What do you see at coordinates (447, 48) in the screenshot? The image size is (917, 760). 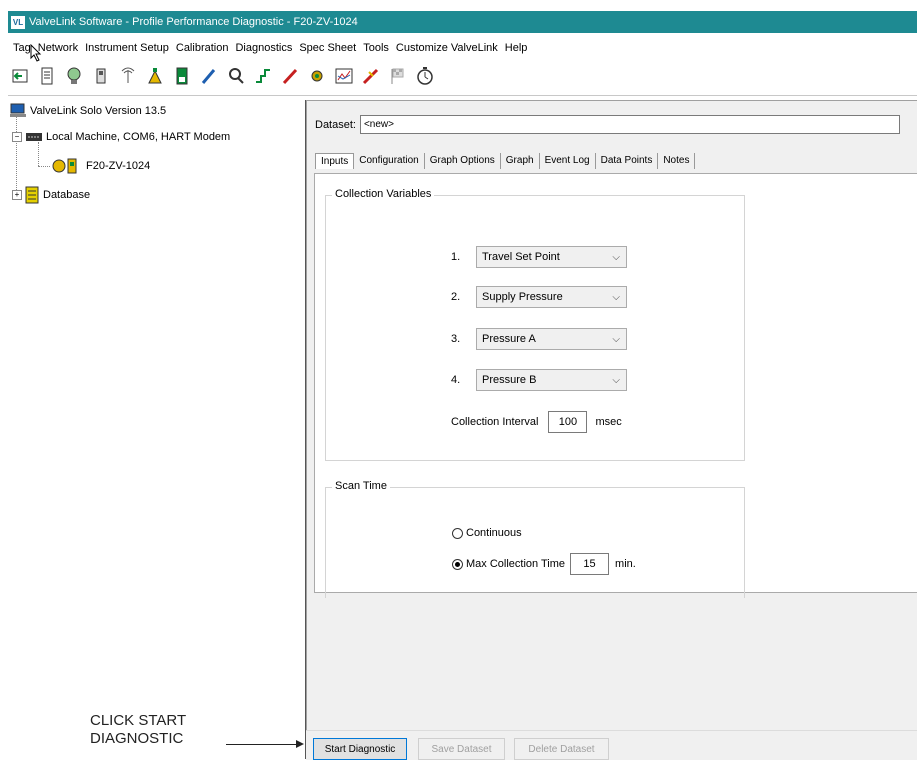 I see `menu-customize-valvelink: Customize ValveLink` at bounding box center [447, 48].